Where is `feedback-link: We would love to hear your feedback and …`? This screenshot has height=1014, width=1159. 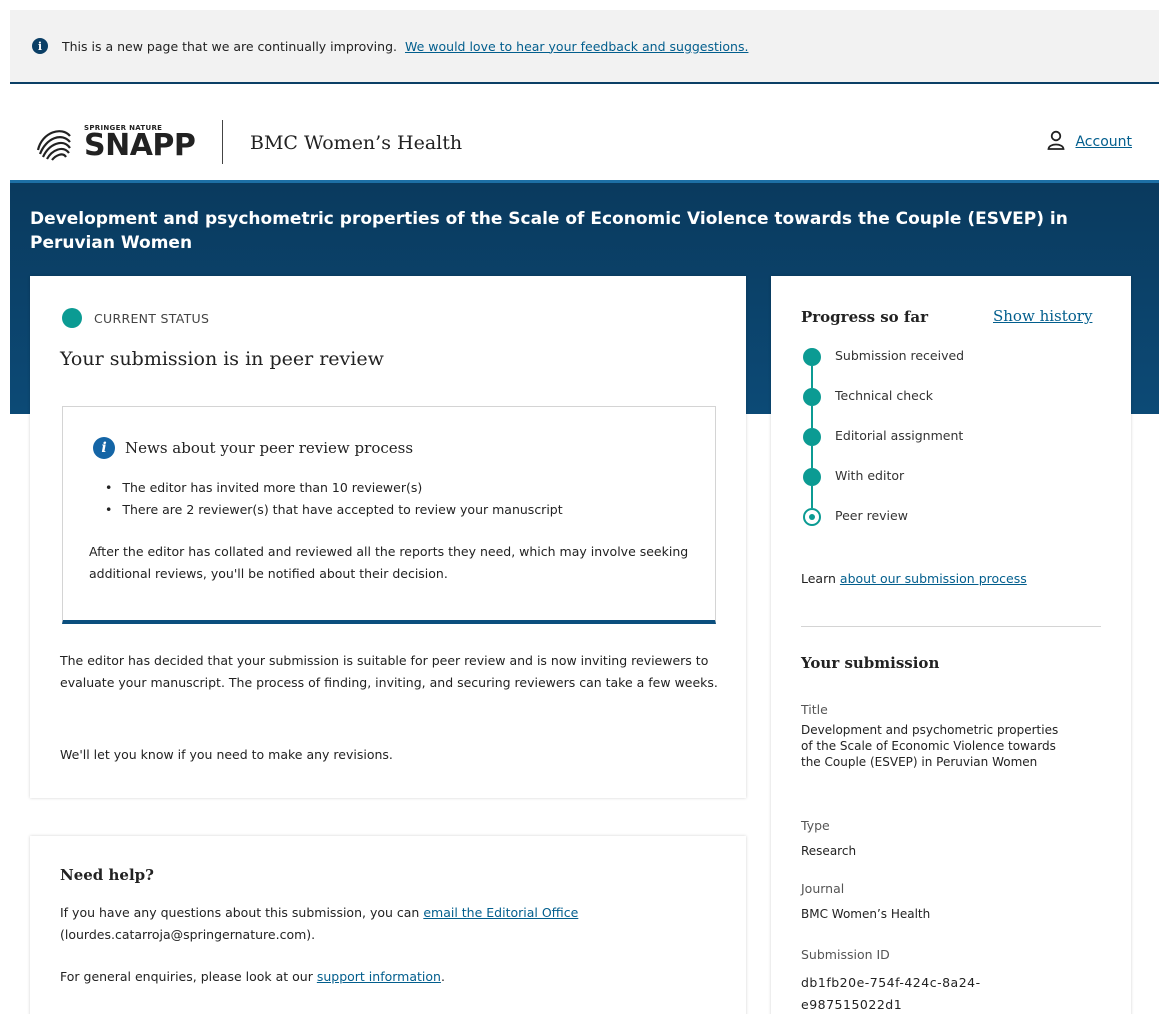 feedback-link: We would love to hear your feedback and … is located at coordinates (576, 46).